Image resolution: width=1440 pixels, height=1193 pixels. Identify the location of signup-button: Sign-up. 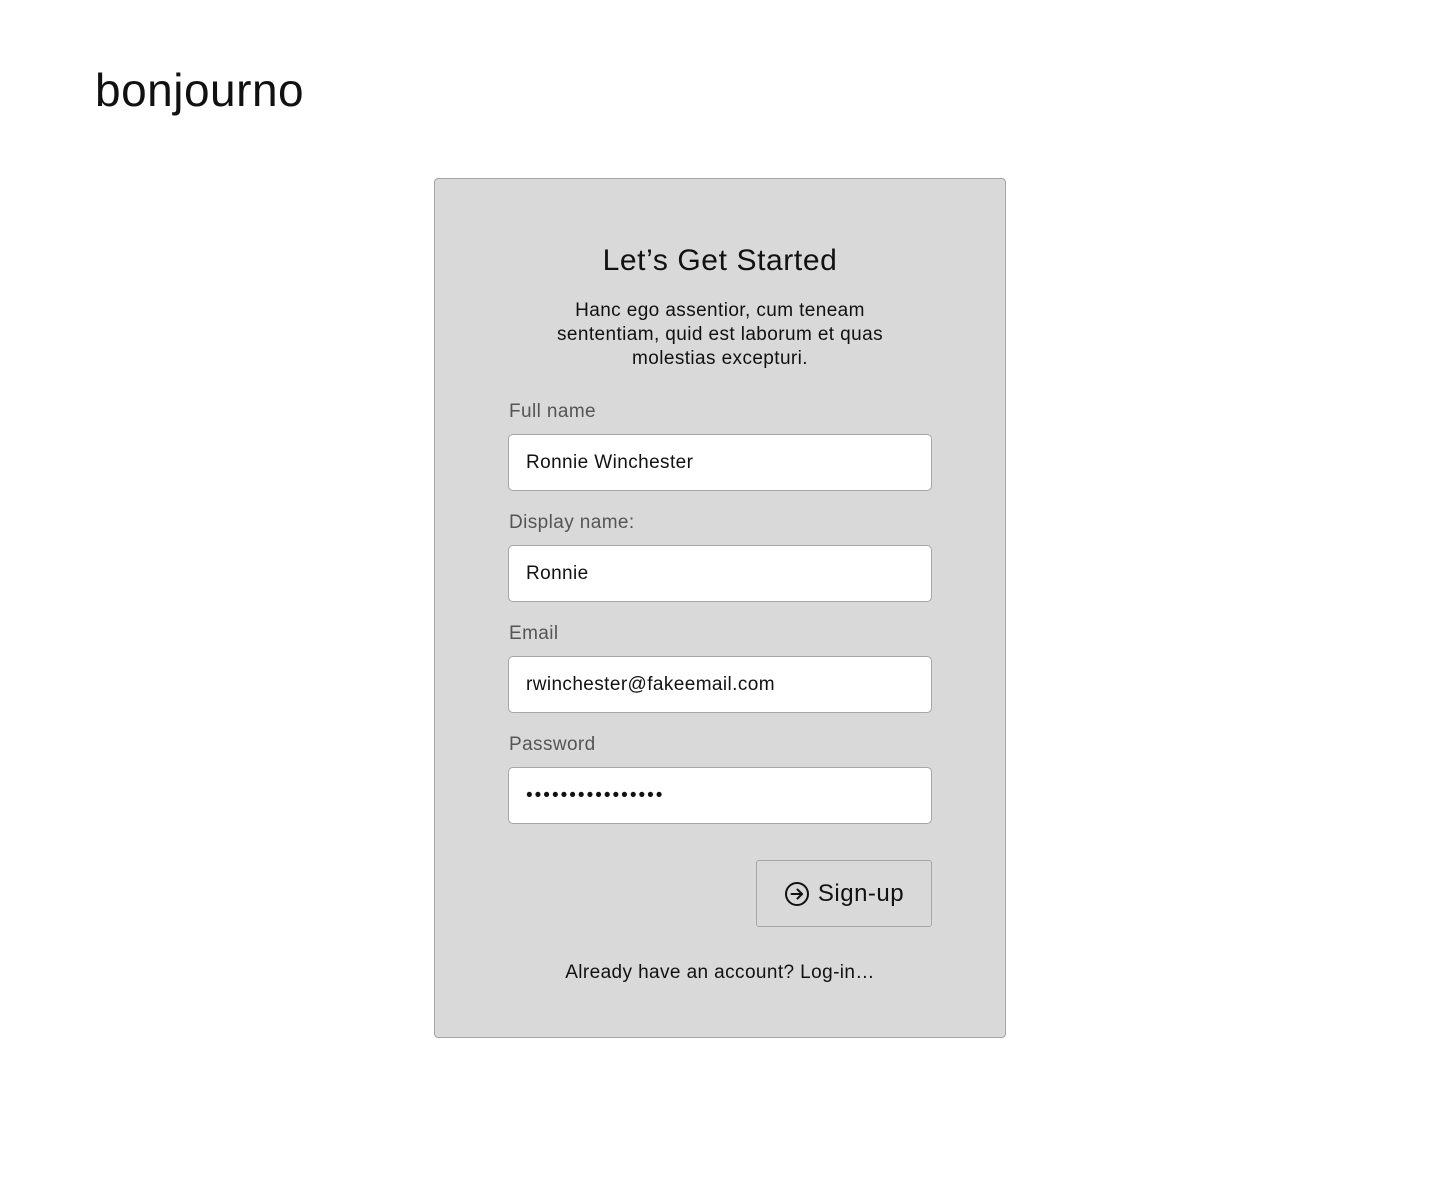
(844, 893).